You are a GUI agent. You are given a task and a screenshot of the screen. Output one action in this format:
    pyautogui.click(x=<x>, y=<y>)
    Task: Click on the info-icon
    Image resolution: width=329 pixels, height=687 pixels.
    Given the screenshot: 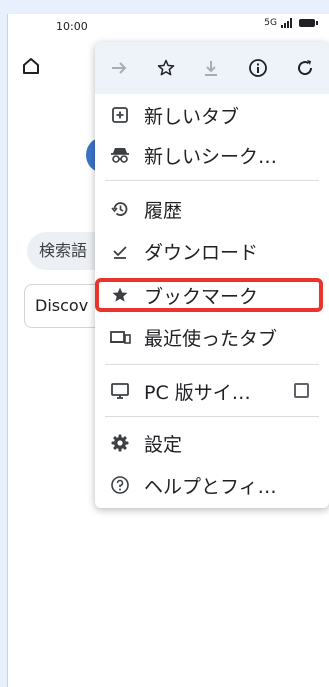 What is the action you would take?
    pyautogui.click(x=258, y=68)
    